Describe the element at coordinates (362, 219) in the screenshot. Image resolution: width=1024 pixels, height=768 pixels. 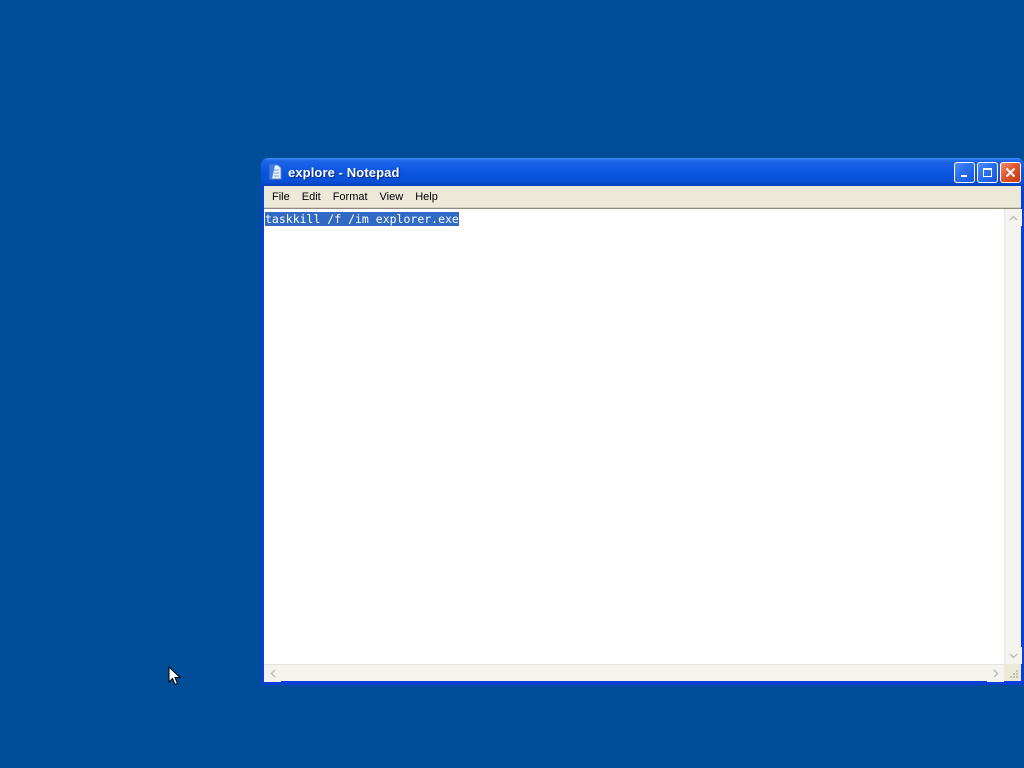
I see `selected-text: taskkill /f /im explorer.exe` at that location.